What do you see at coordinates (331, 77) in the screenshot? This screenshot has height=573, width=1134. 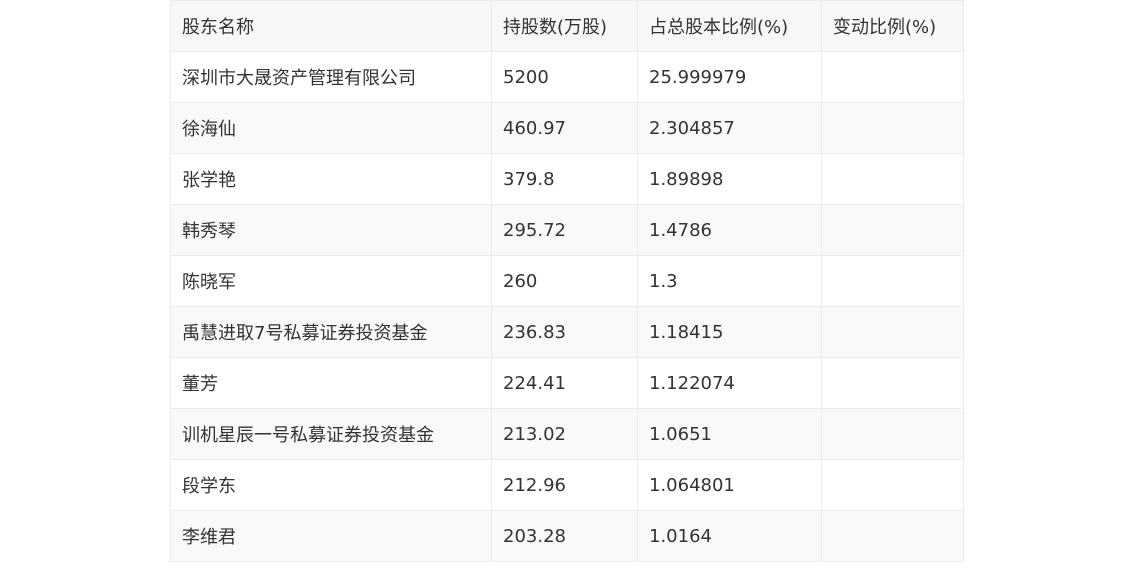 I see `cell-shareholder-name: 深圳市大晟资产管理有限公司` at bounding box center [331, 77].